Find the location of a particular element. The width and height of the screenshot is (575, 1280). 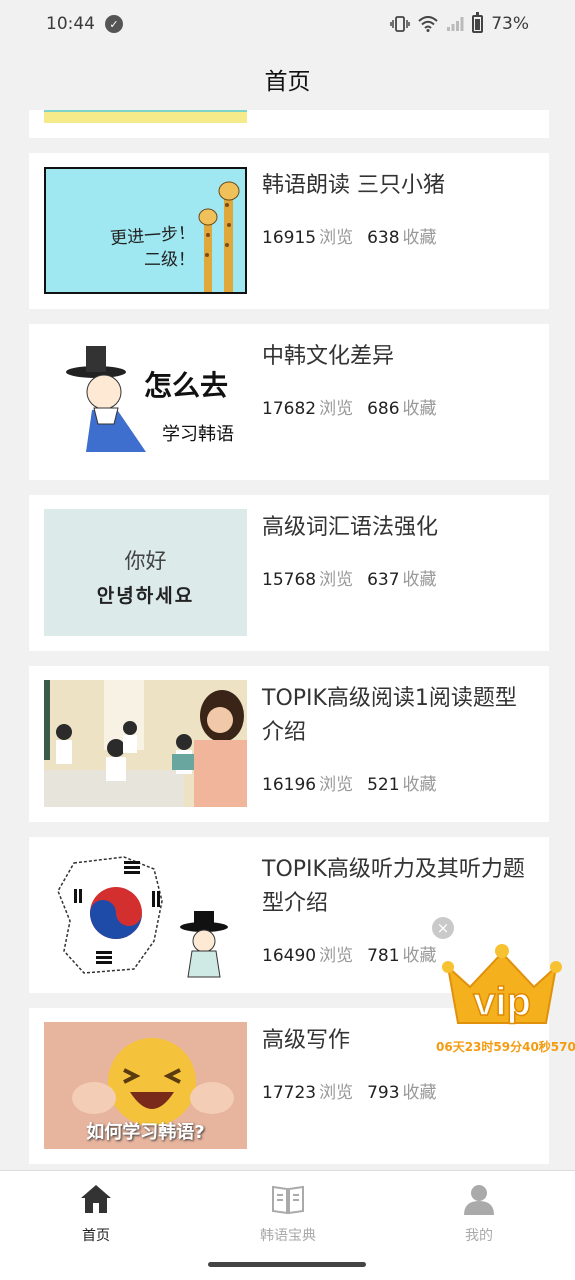

thumbnail-caption: 二级！ is located at coordinates (169, 260).